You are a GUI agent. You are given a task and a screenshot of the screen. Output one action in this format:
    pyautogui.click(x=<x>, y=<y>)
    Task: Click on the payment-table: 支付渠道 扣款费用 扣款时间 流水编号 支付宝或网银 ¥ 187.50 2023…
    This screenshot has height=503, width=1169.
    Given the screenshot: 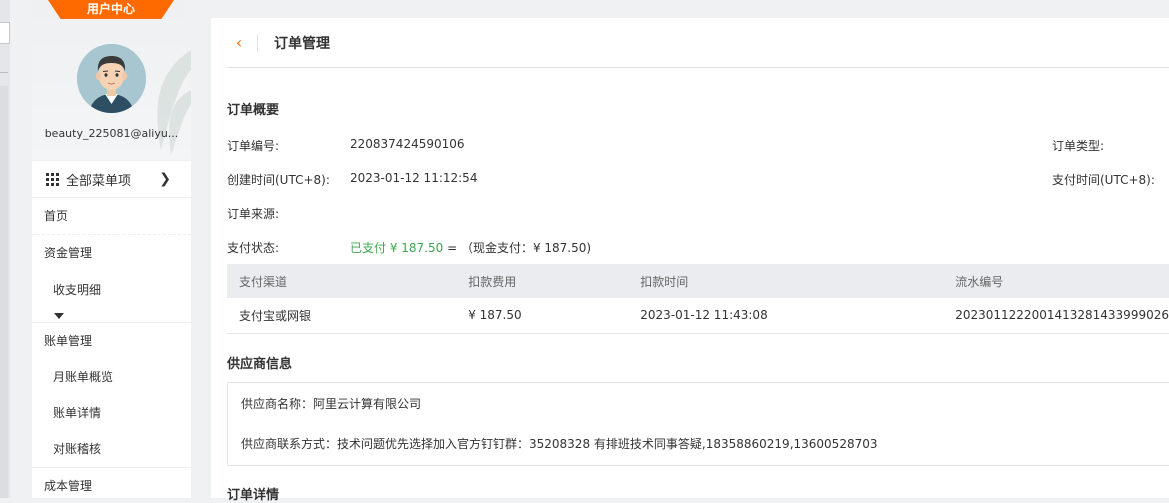 What is the action you would take?
    pyautogui.click(x=698, y=299)
    